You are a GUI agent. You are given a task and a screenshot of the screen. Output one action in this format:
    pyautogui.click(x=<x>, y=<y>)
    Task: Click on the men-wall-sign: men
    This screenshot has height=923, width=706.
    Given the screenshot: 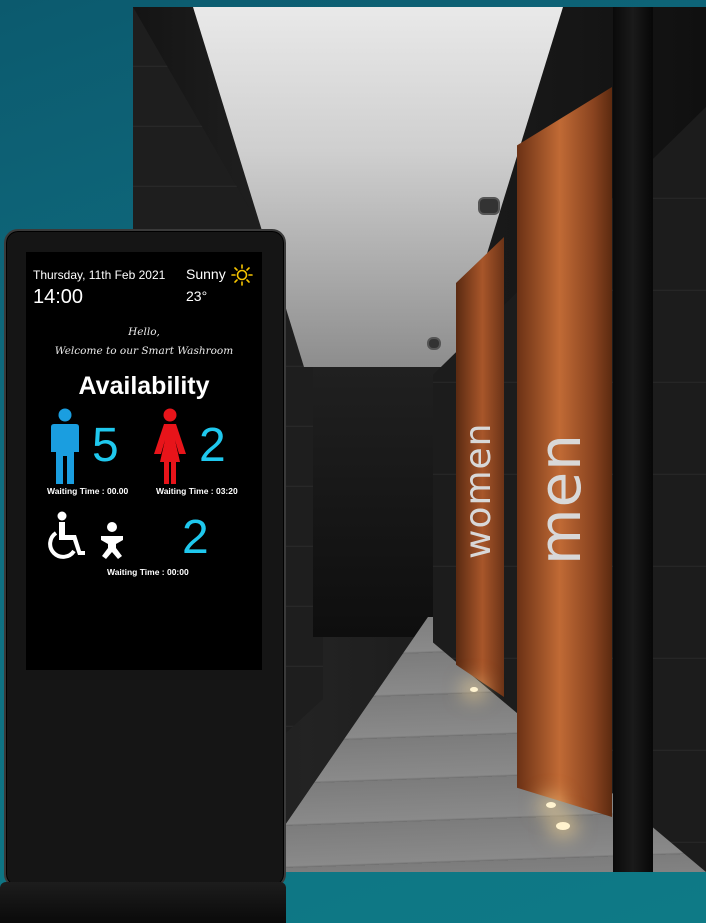 What is the action you would take?
    pyautogui.click(x=560, y=499)
    